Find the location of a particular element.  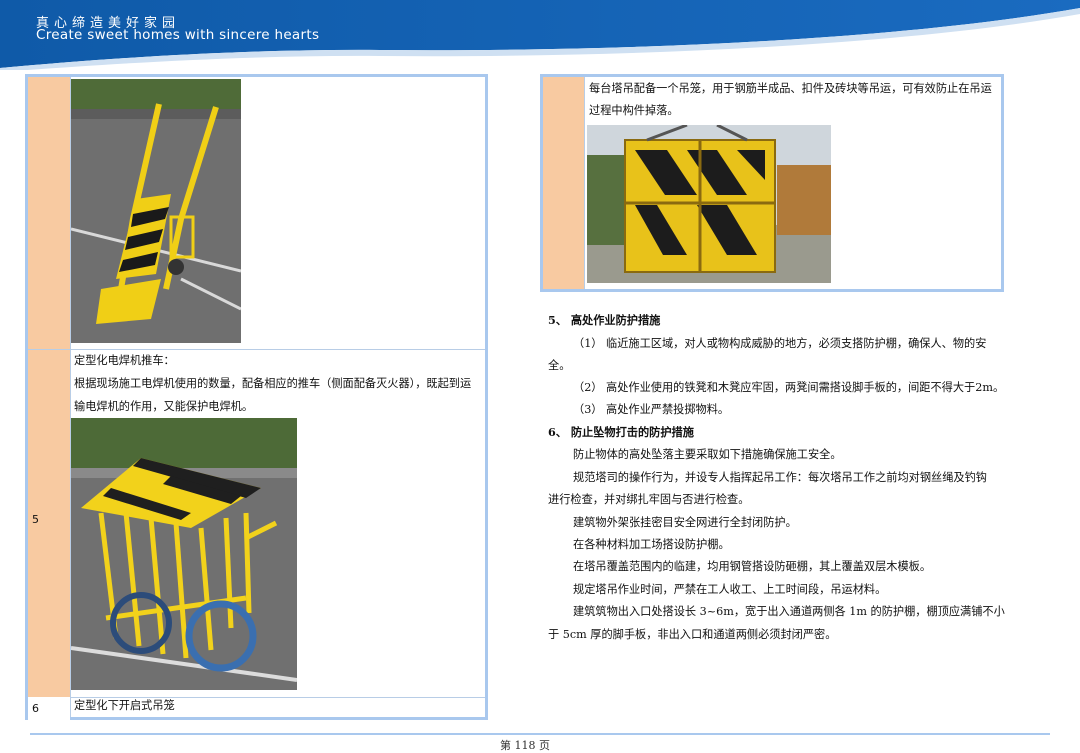

banner-title-en: Create sweet homes with sincere hearts is located at coordinates (178, 35).